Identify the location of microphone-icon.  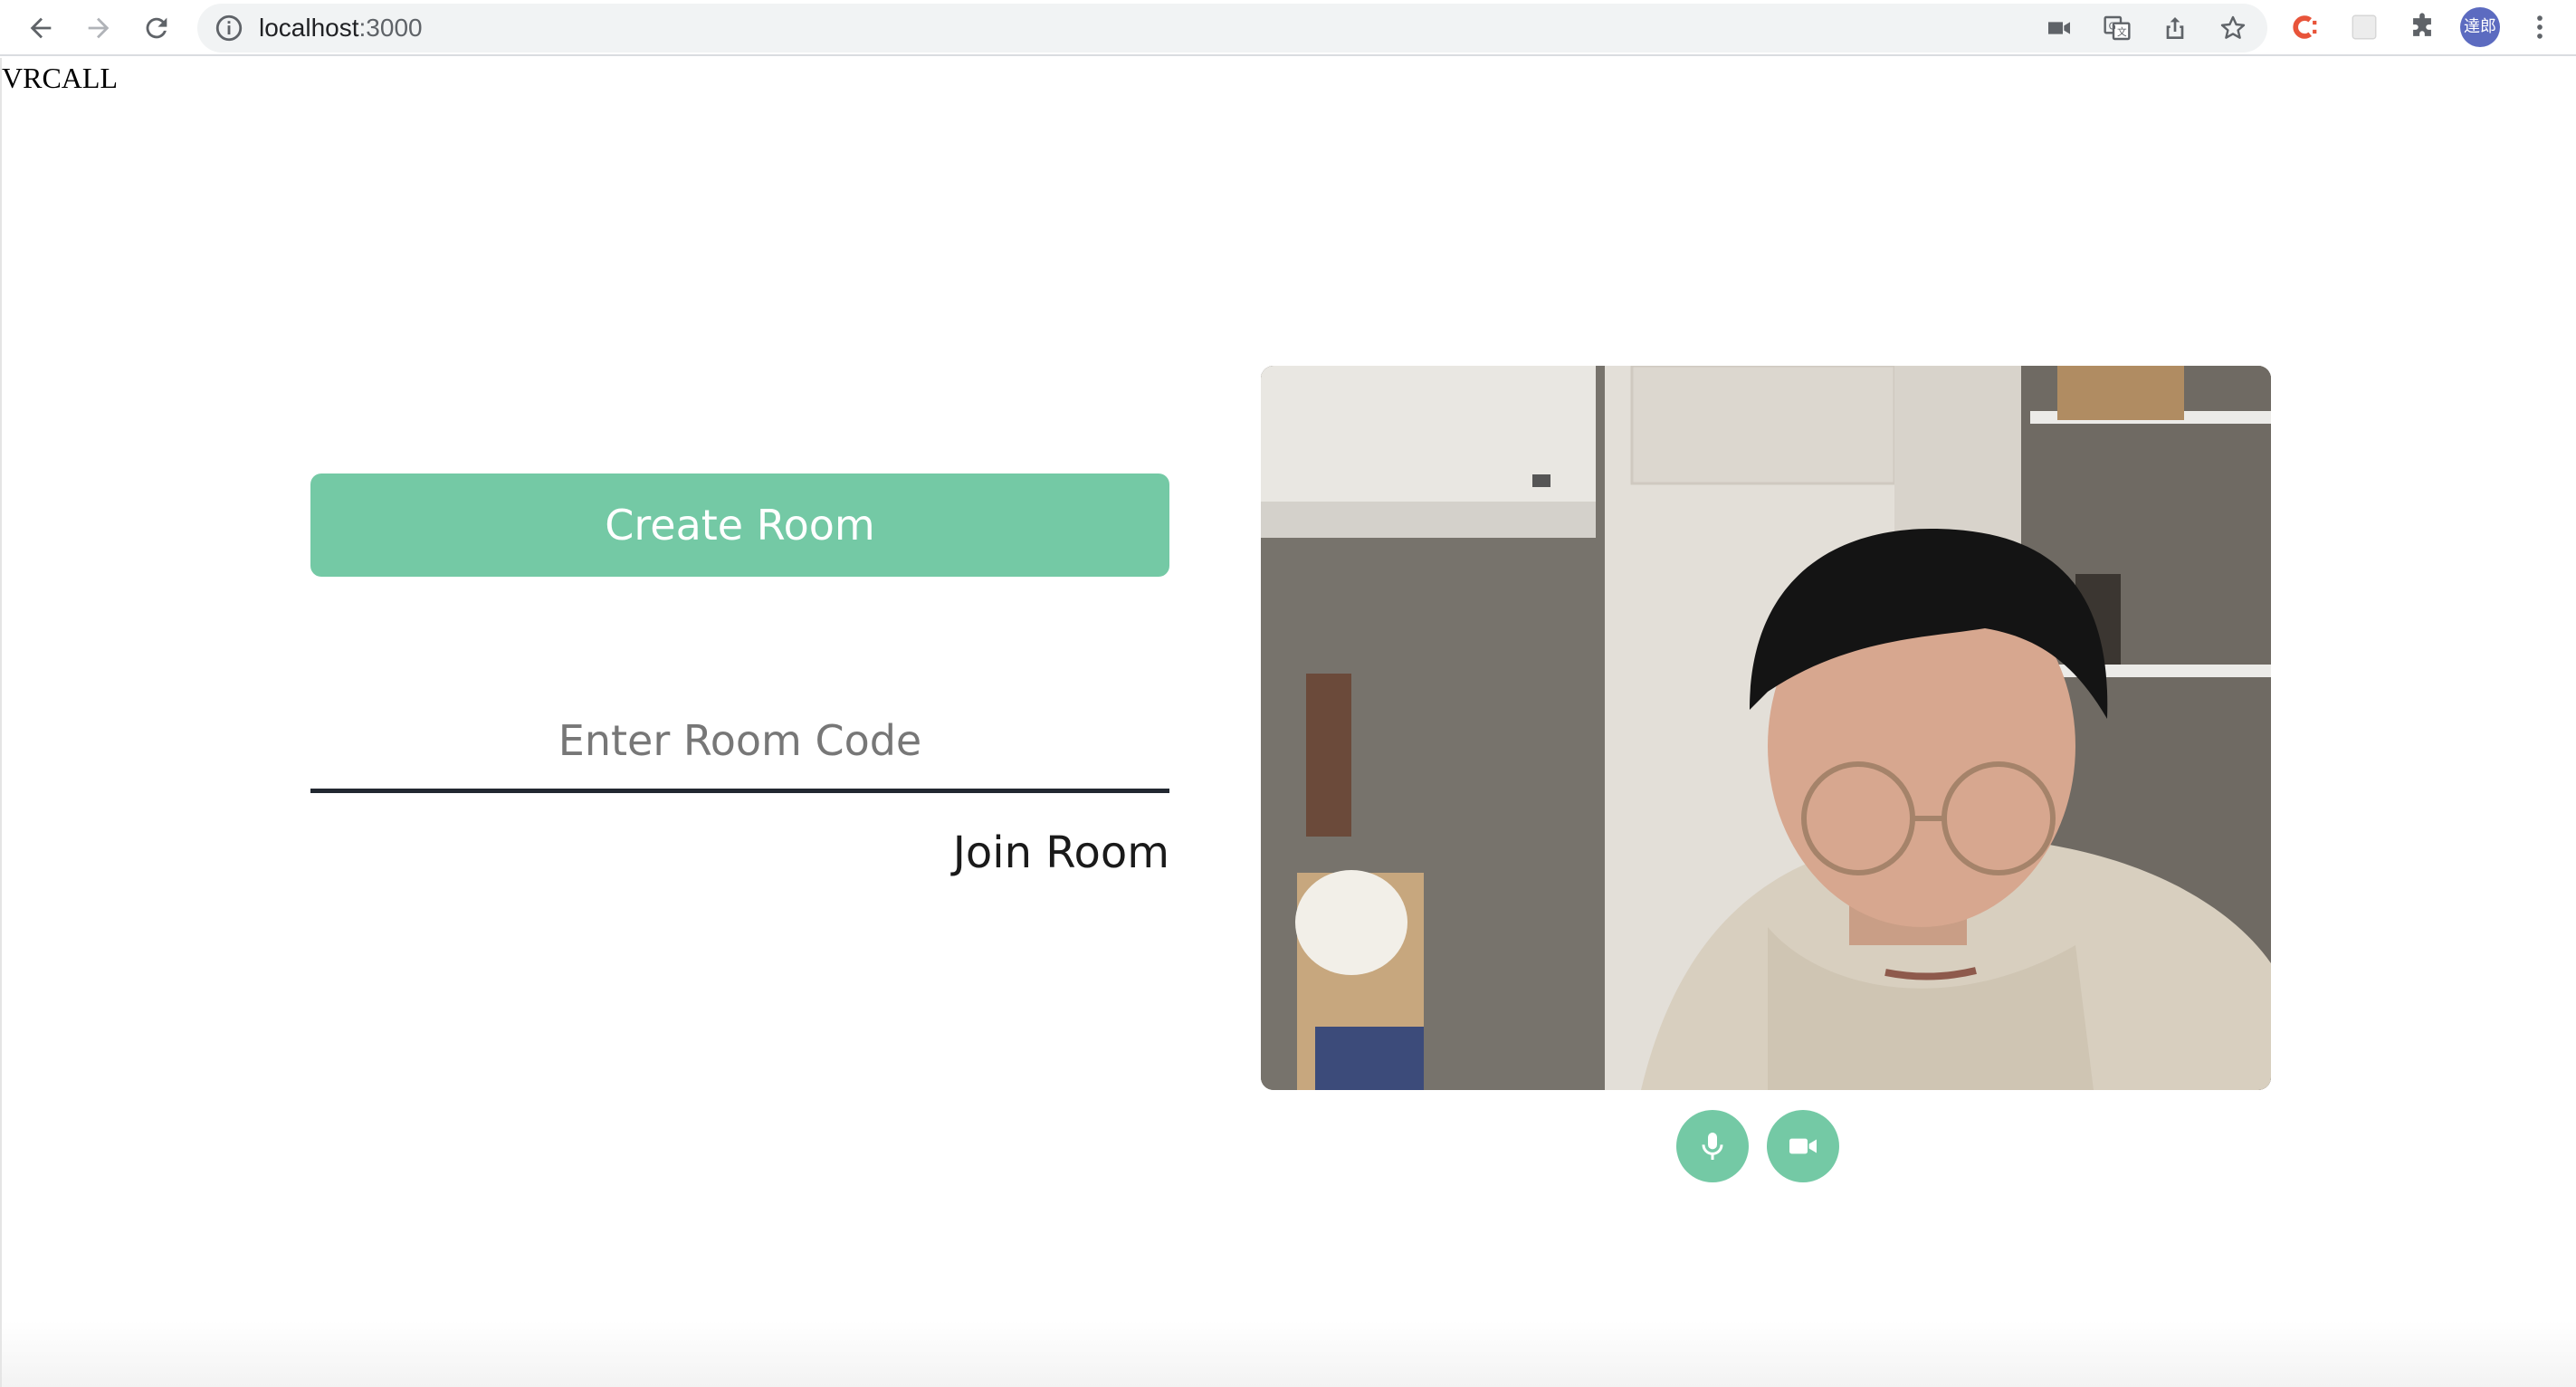
(1712, 1146).